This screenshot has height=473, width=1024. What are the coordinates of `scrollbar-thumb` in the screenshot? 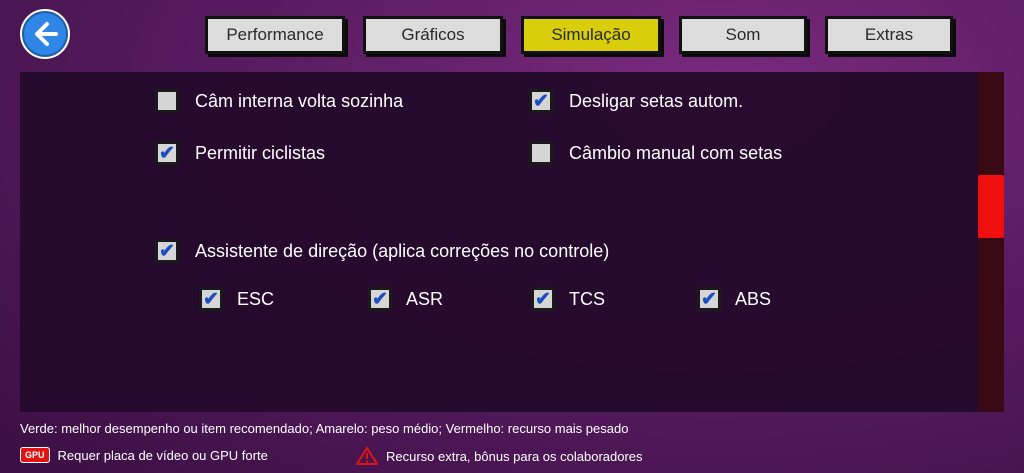 It's located at (991, 206).